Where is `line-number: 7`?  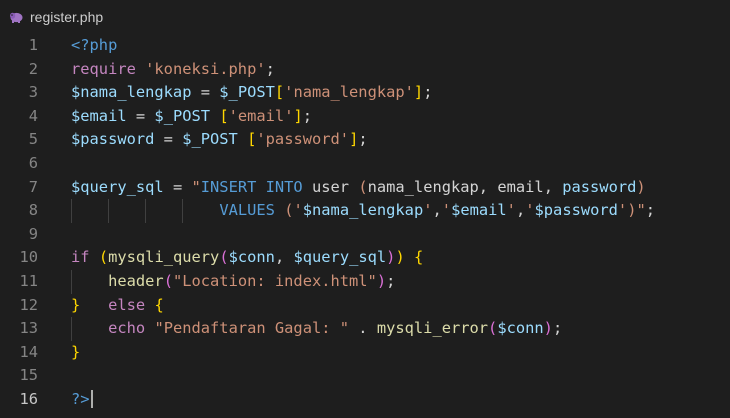 line-number: 7 is located at coordinates (33, 186).